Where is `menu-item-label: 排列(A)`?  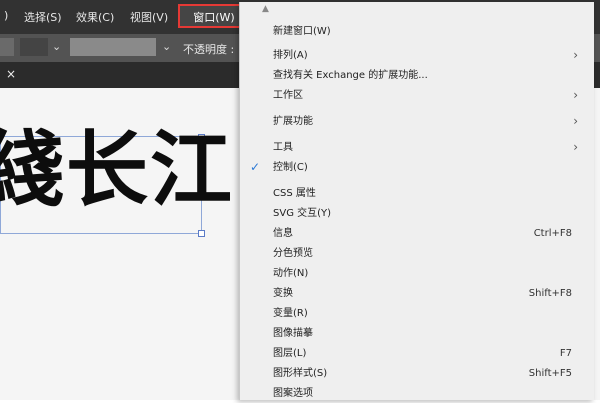
menu-item-label: 排列(A) is located at coordinates (290, 55).